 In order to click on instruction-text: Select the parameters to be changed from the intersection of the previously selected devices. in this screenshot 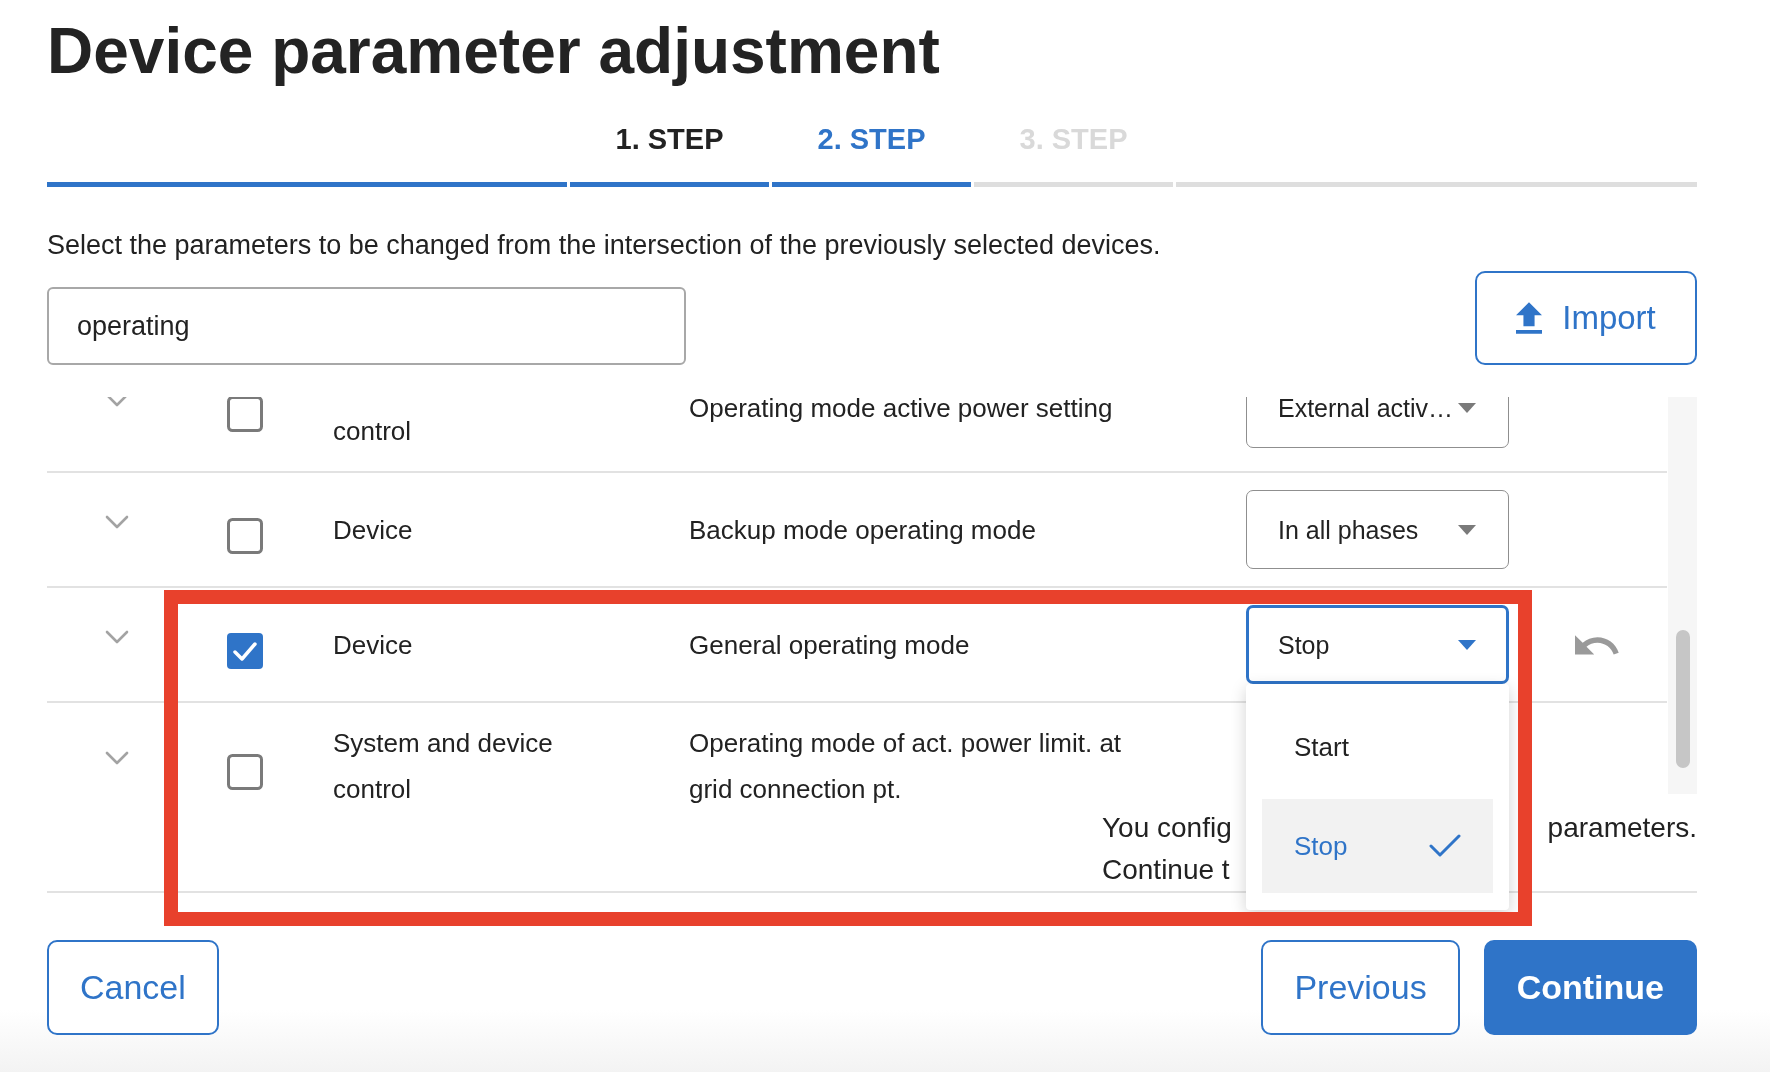, I will do `click(604, 245)`.